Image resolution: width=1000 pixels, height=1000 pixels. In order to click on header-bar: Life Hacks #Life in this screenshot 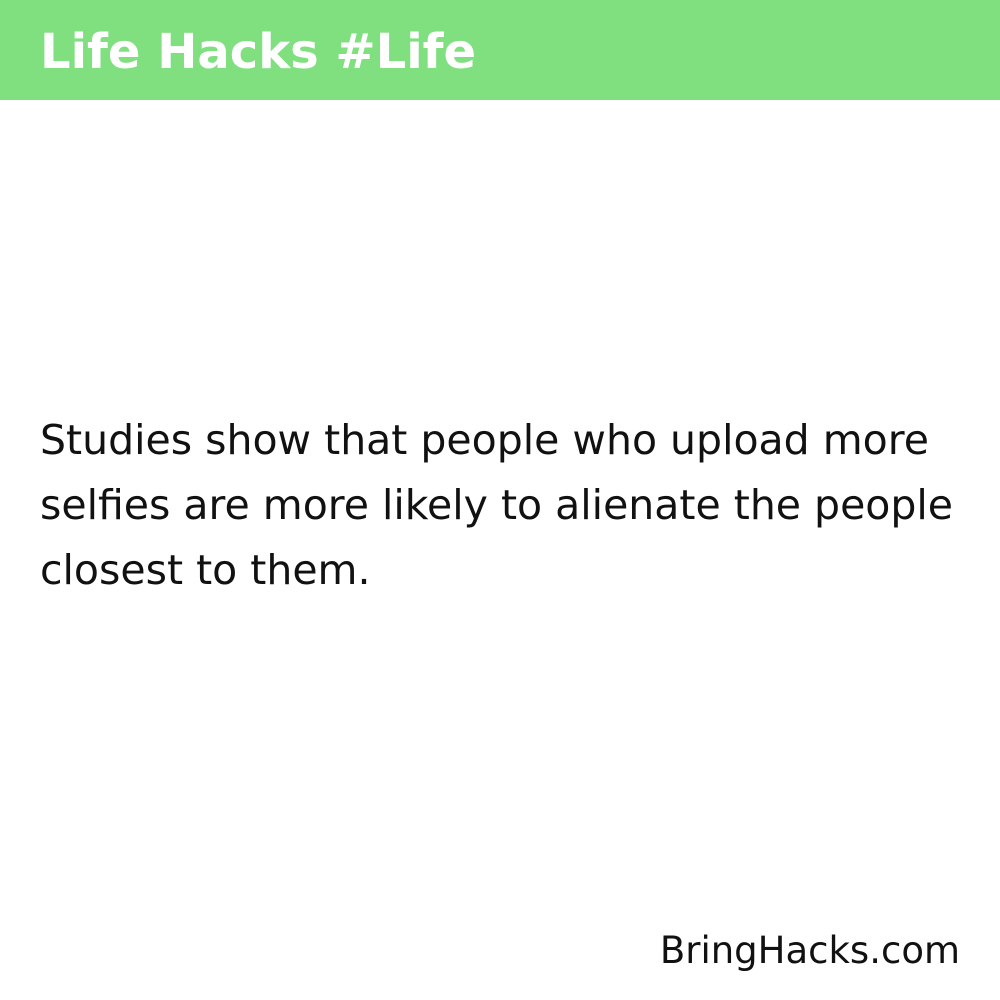, I will do `click(500, 50)`.